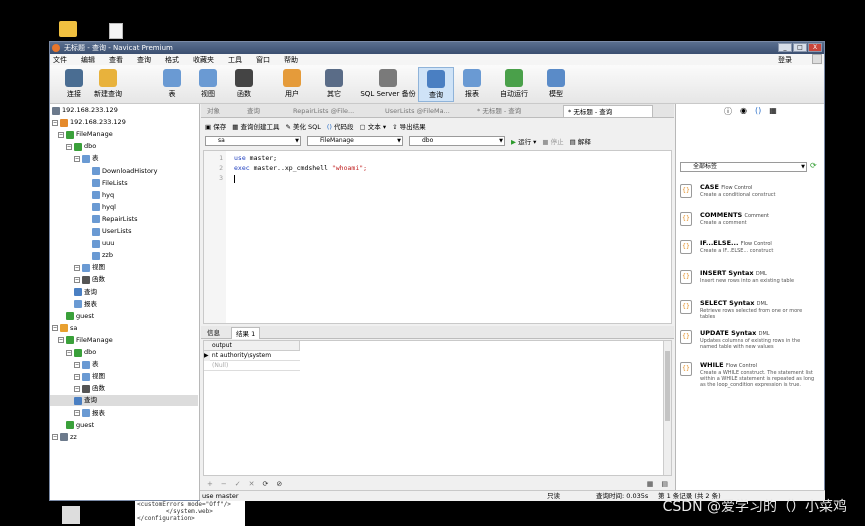 This screenshot has height=526, width=865. I want to click on refresh-icon: ⟳, so click(266, 484).